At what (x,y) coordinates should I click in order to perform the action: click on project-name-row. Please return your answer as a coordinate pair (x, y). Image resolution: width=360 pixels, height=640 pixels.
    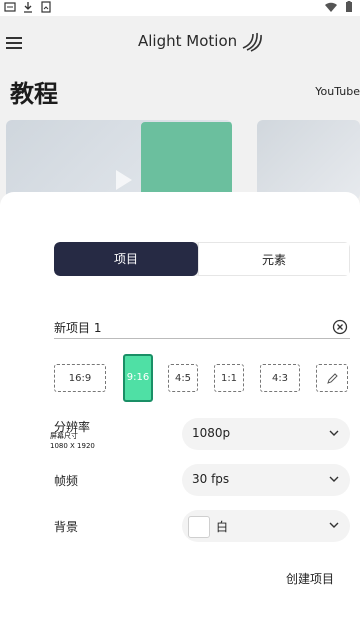
    Looking at the image, I should click on (202, 328).